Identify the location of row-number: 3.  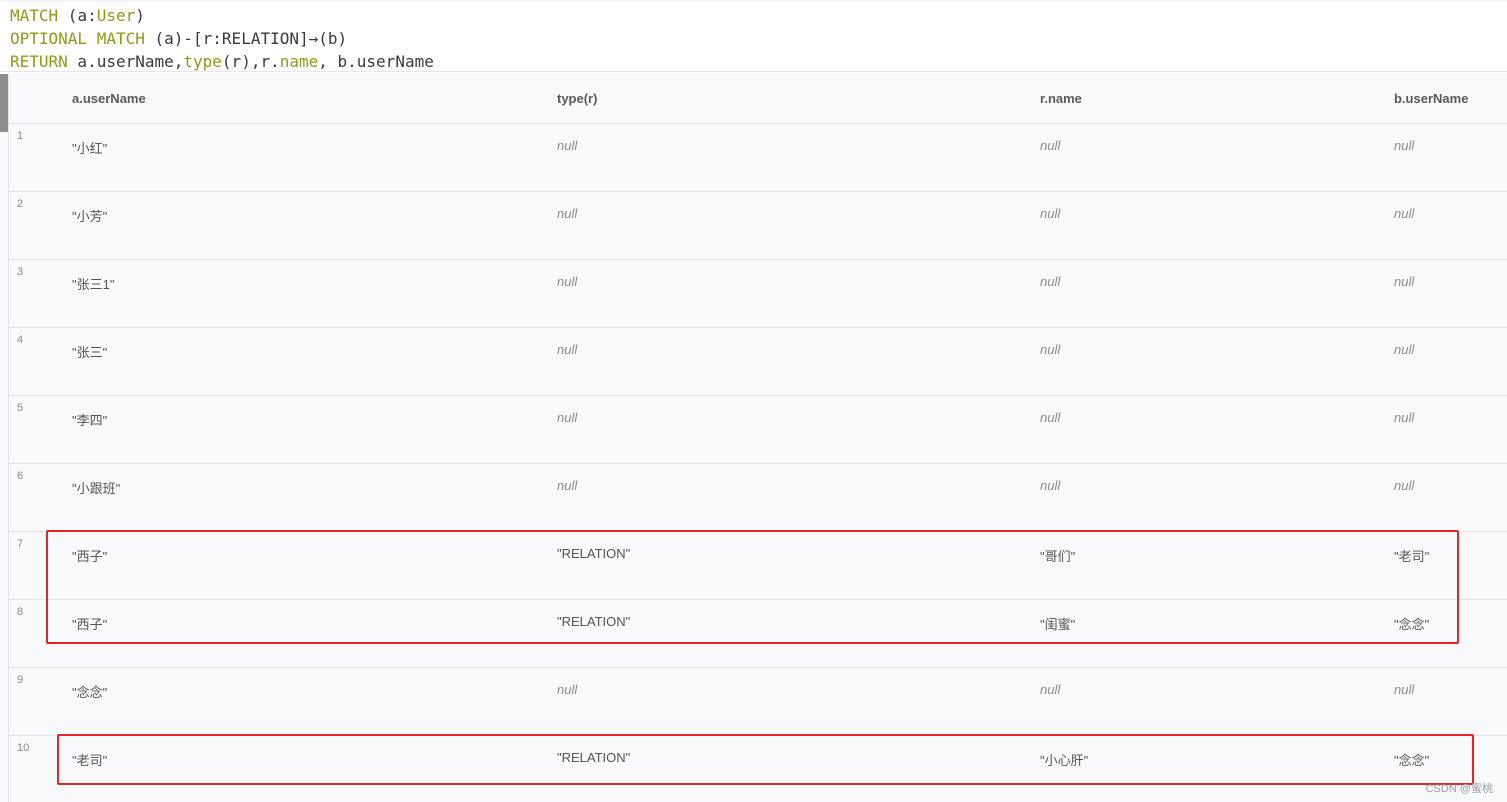
(20, 272).